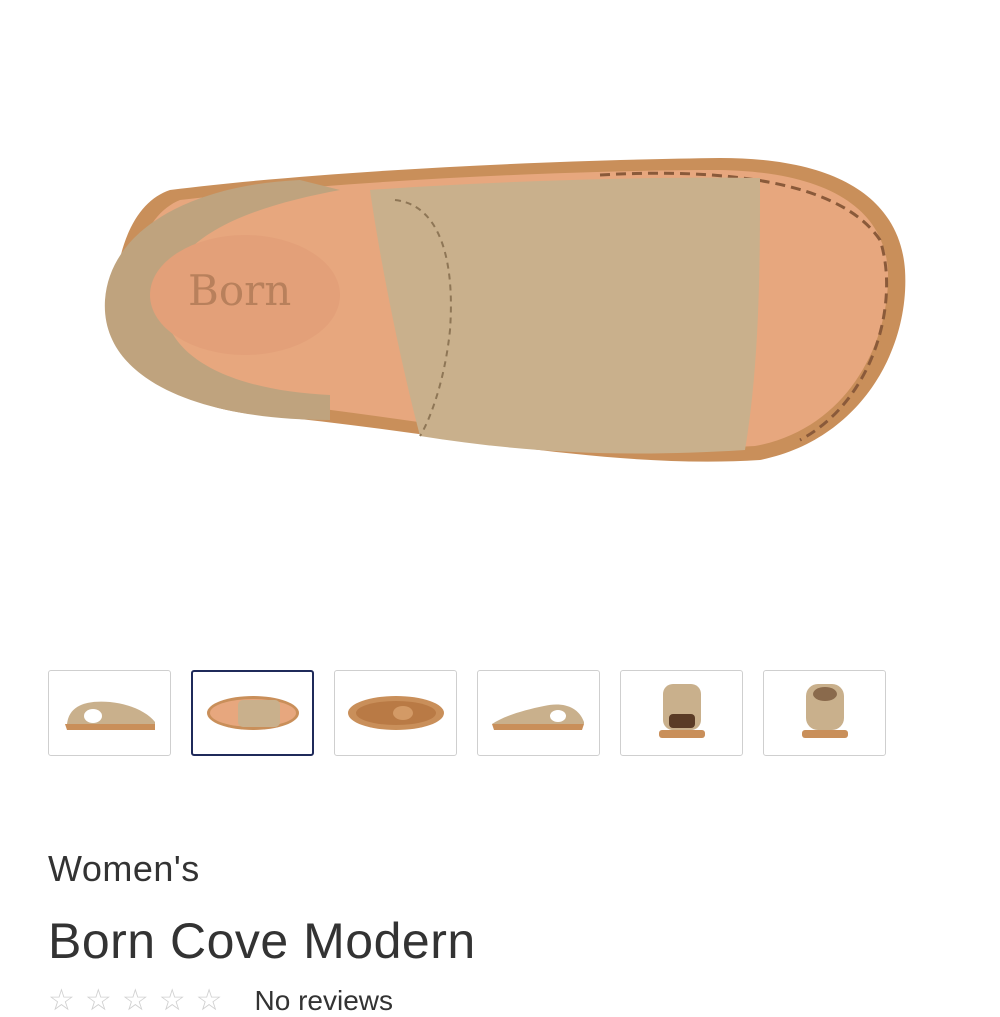 This screenshot has width=1000, height=1017. I want to click on thumbnail-side-inner, so click(109, 713).